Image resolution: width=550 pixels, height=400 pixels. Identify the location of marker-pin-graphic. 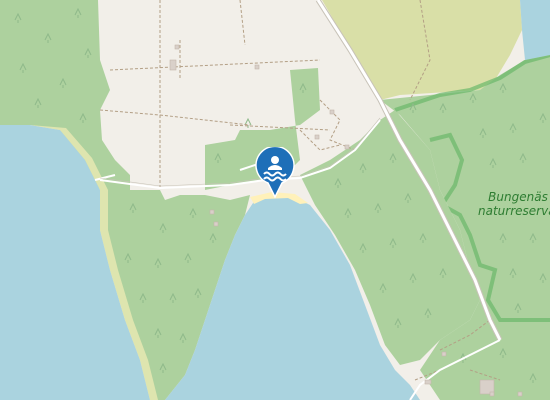
(275, 173).